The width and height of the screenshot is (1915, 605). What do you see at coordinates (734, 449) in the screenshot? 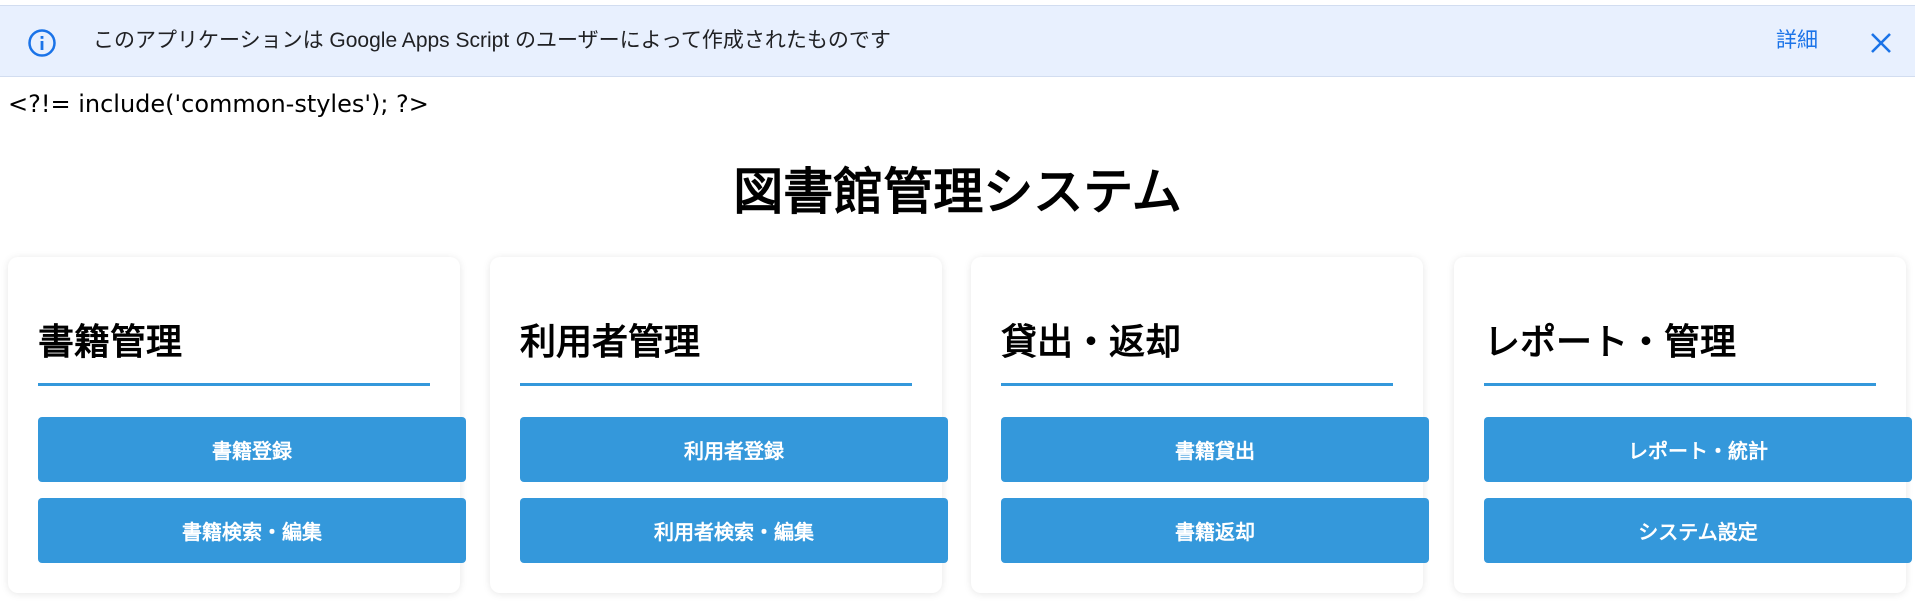
I see `user-register-button: 利用者登録` at bounding box center [734, 449].